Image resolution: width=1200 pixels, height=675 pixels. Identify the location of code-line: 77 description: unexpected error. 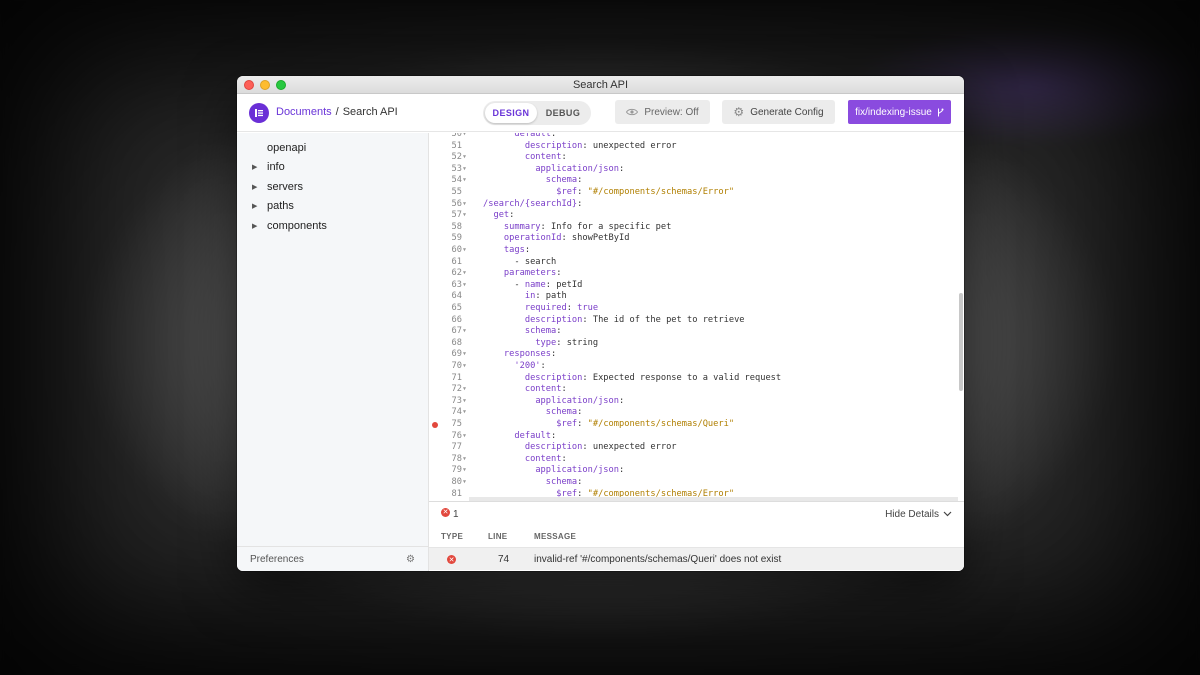
(696, 448).